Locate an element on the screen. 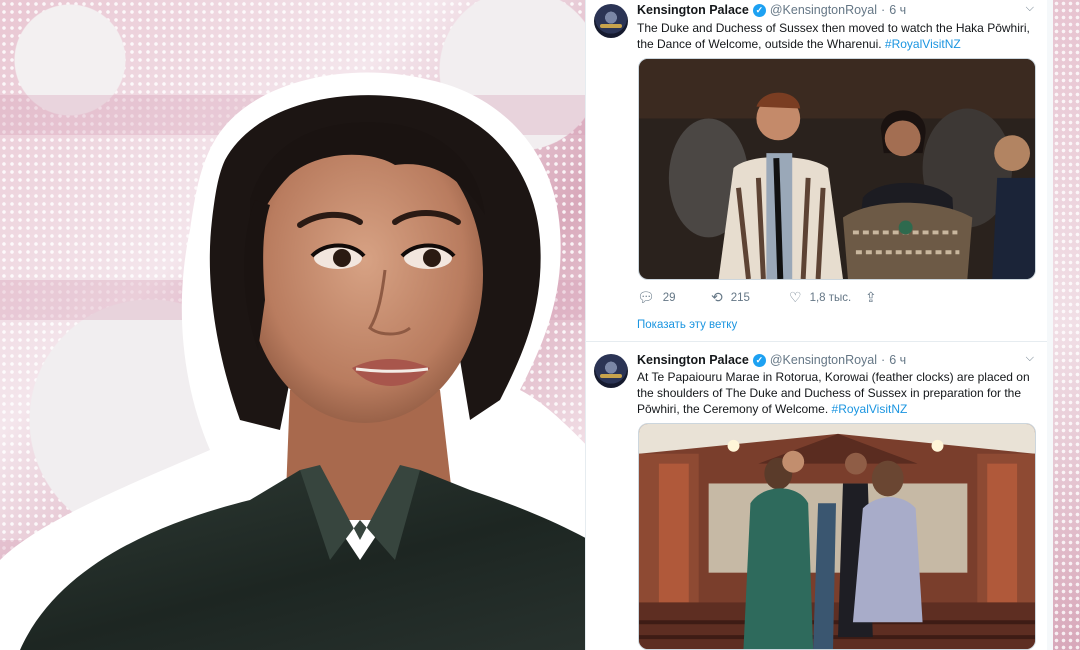 The image size is (1080, 650). heart-icon: ♡ is located at coordinates (795, 297).